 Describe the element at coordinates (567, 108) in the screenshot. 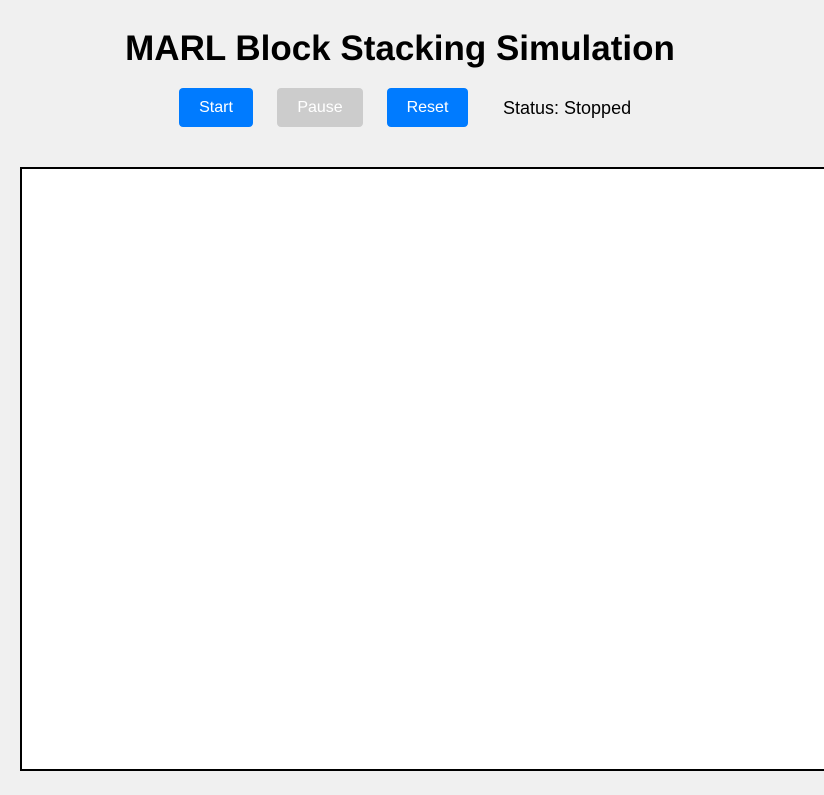

I see `status-text: Status: Stopped` at that location.